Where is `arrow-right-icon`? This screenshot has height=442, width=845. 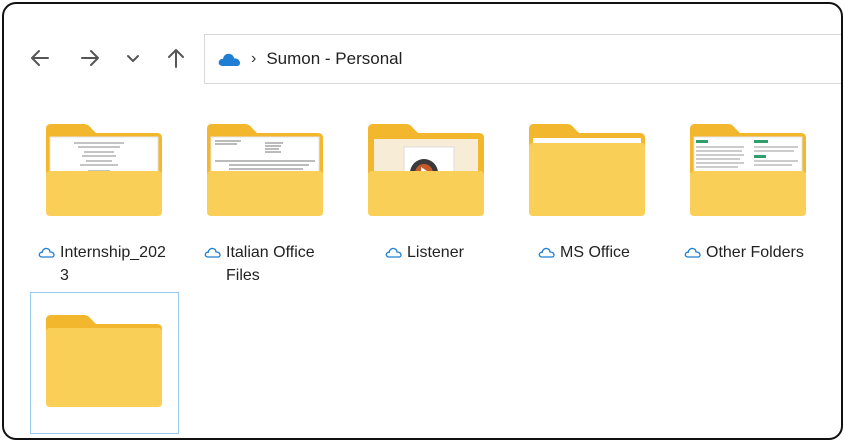 arrow-right-icon is located at coordinates (90, 58).